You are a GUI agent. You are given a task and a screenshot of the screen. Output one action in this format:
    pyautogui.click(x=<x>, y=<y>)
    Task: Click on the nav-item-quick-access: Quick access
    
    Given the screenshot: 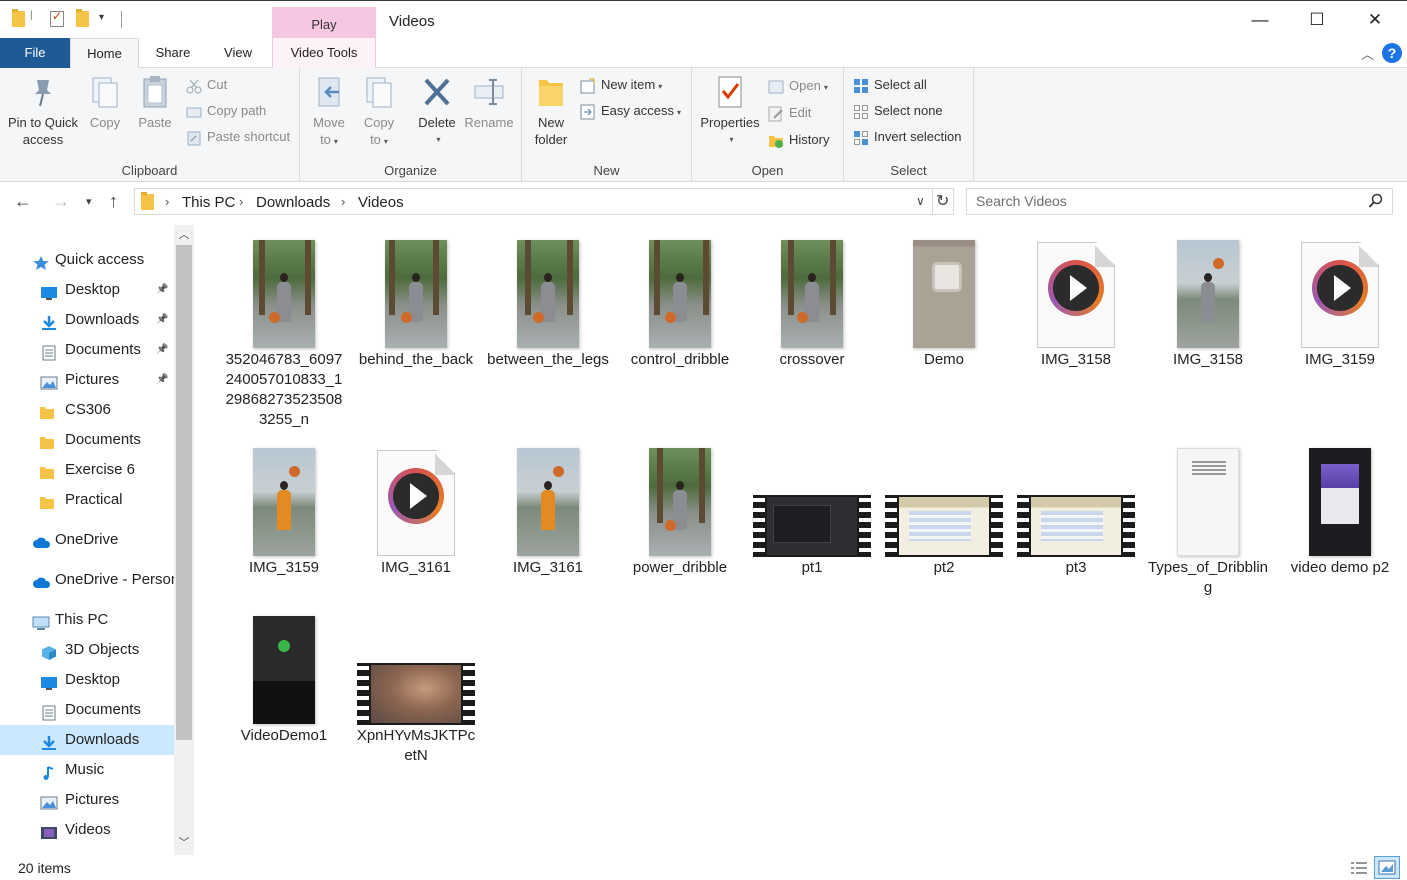 What is the action you would take?
    pyautogui.click(x=87, y=260)
    